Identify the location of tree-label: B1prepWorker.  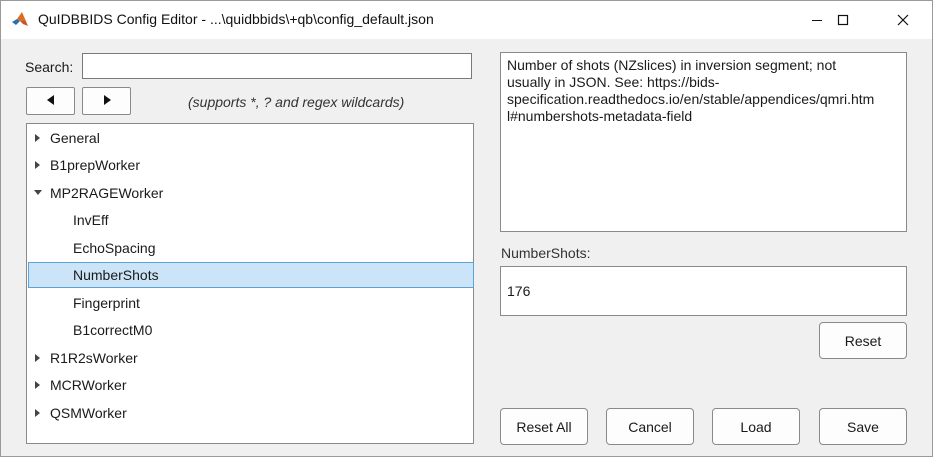
(95, 165).